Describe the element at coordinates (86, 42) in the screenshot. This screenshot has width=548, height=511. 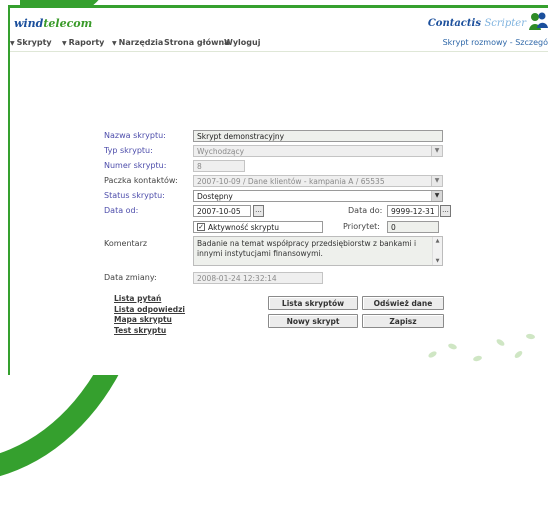
I see `menu-label: Raporty` at that location.